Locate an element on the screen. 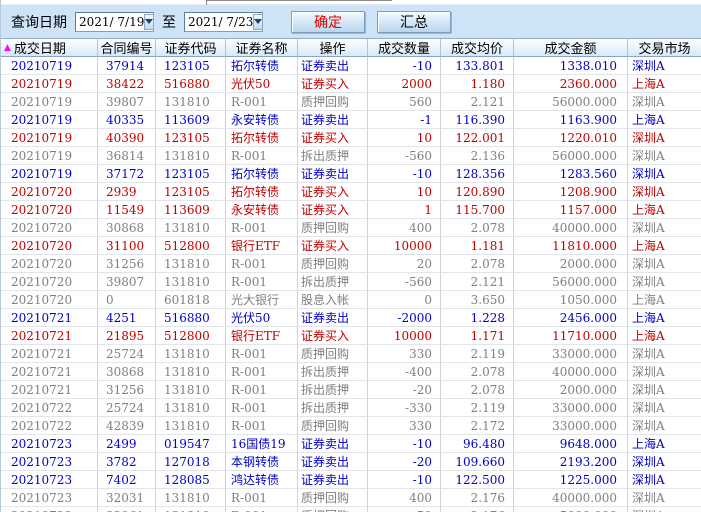 This screenshot has height=512, width=701. cell-contract-no: 37172 is located at coordinates (127, 174).